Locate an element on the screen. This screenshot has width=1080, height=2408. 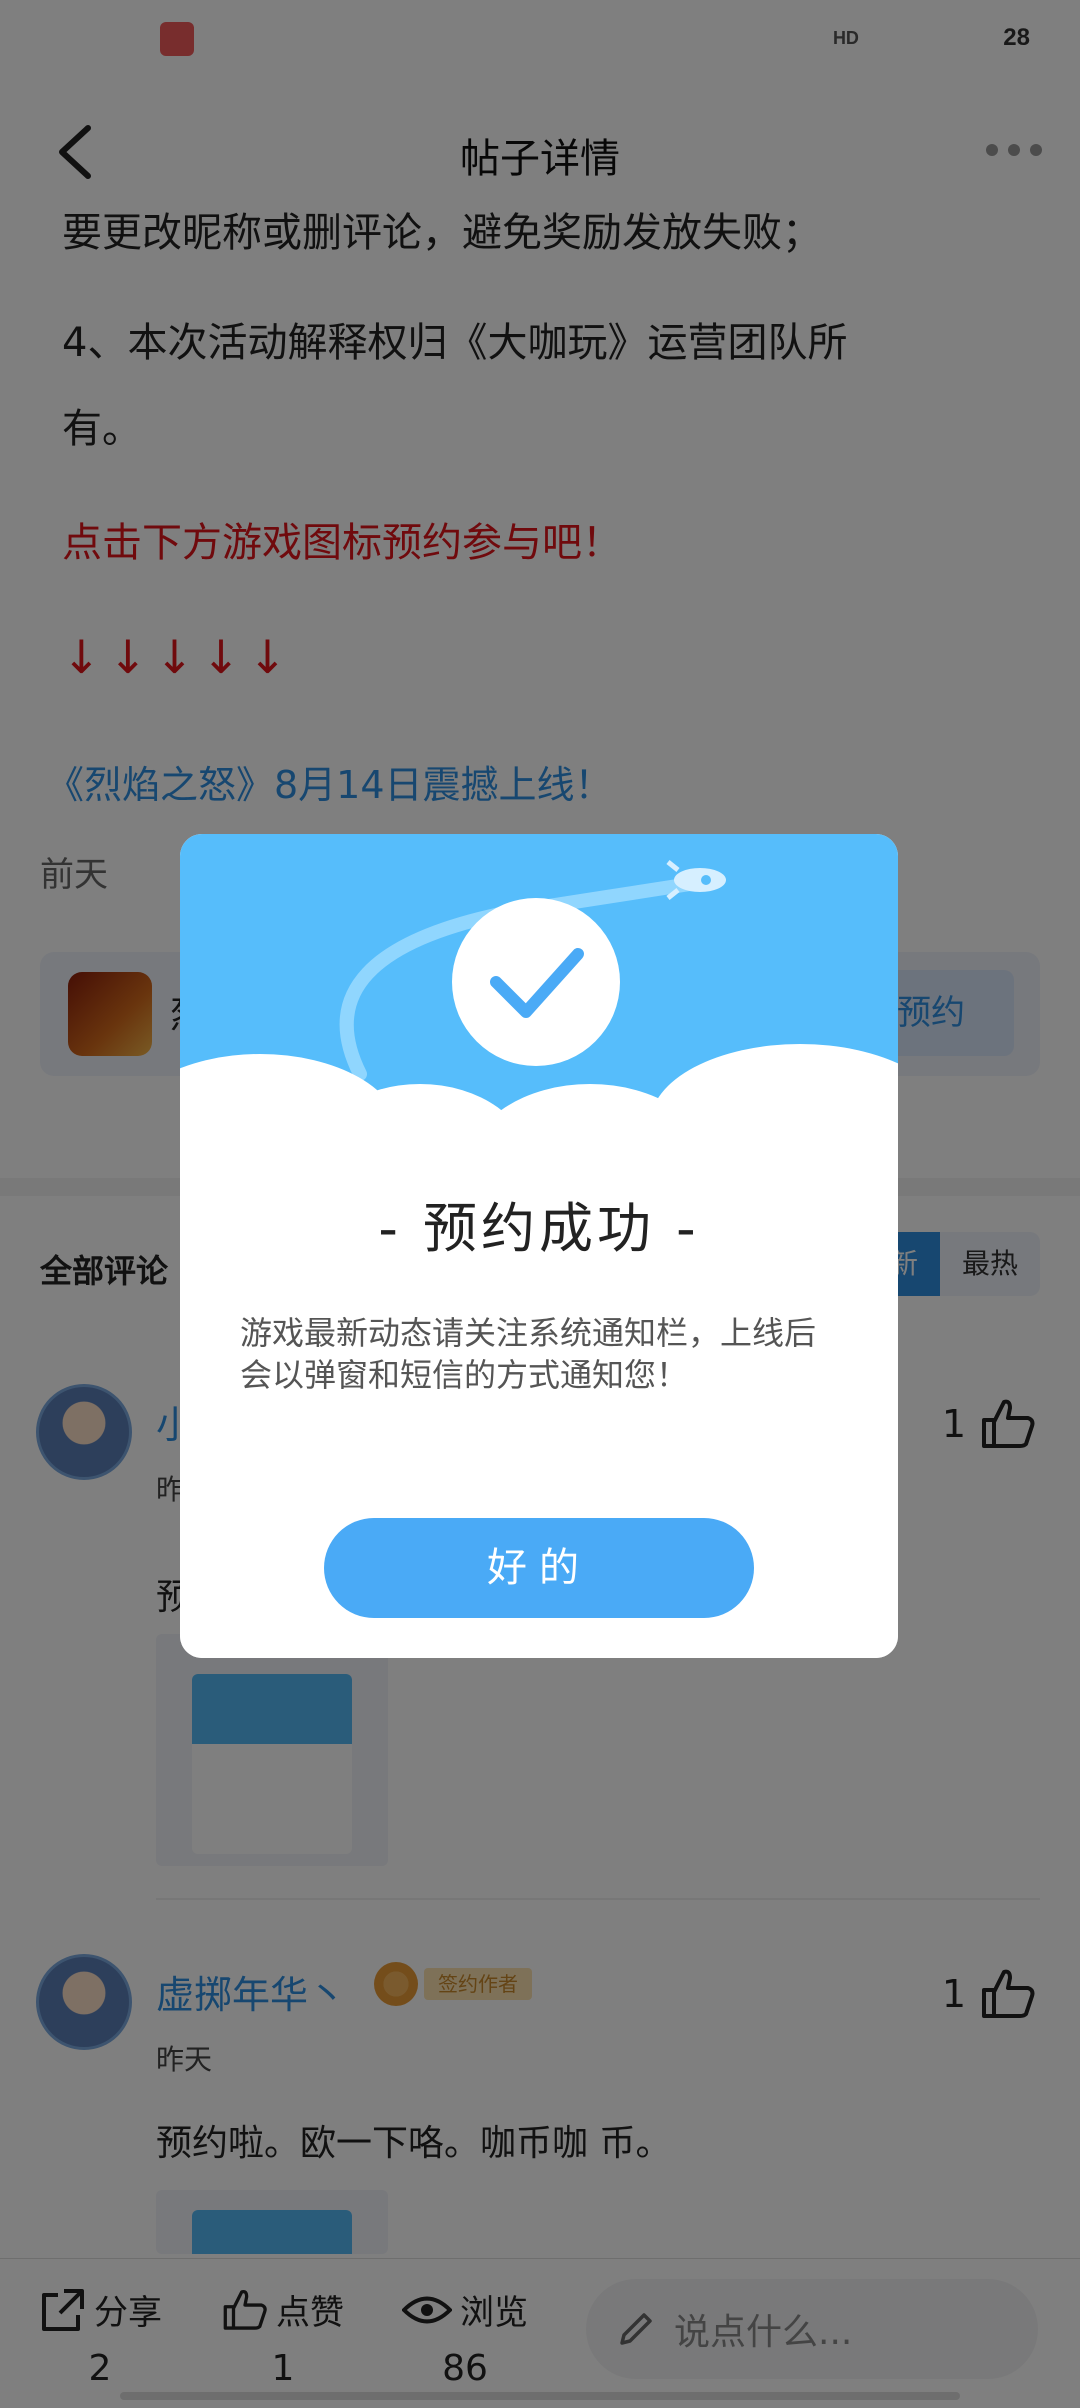
dialog-message: 游戏最新动态请关注系统通知栏，上线后会以弹窗和短信的方式通知您！ is located at coordinates (528, 1354).